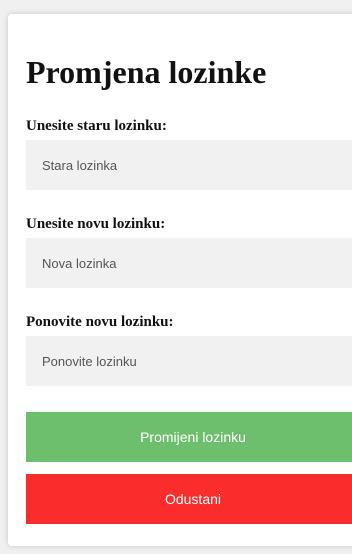 This screenshot has height=554, width=352. What do you see at coordinates (189, 263) in the screenshot?
I see `new-password-input` at bounding box center [189, 263].